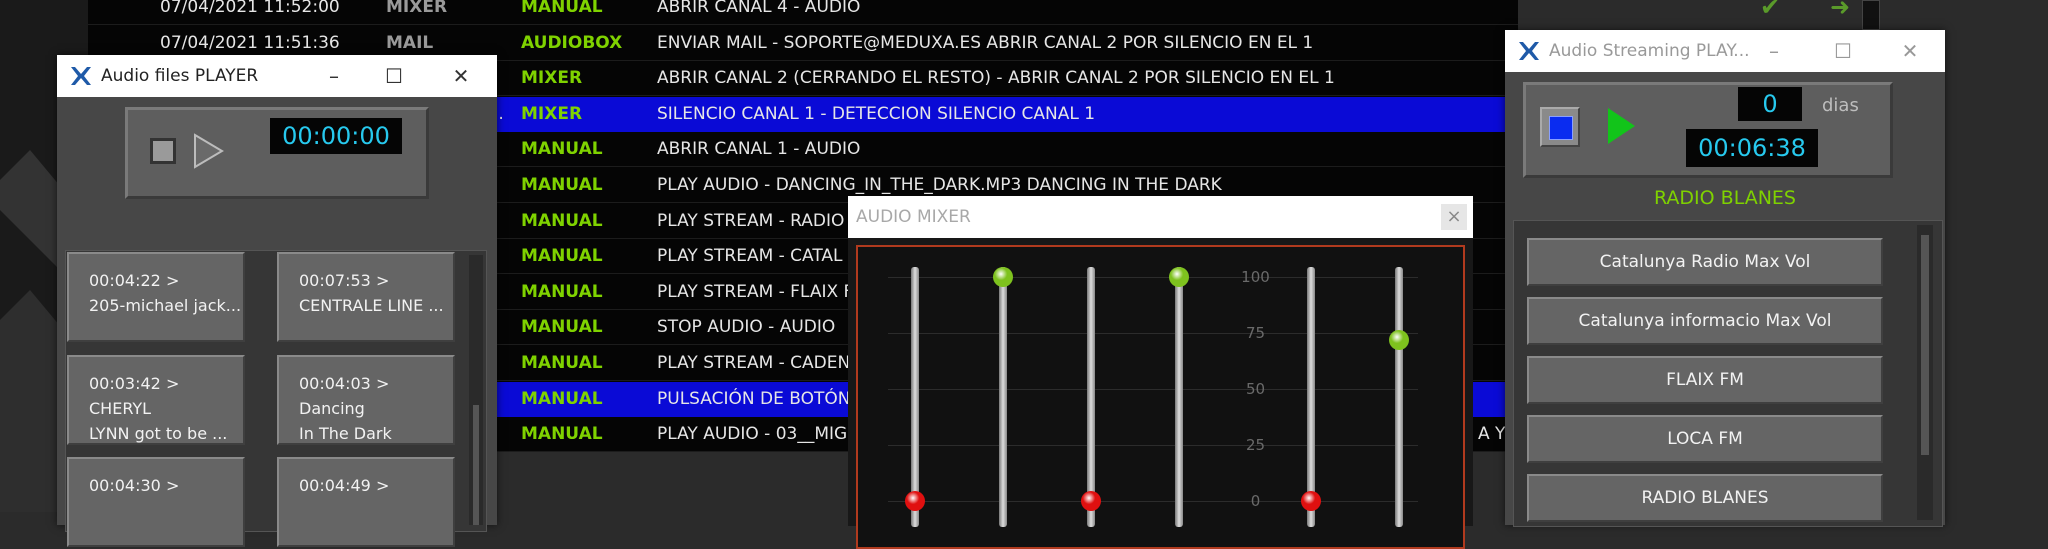 This screenshot has height=549, width=2048. What do you see at coordinates (1705, 439) in the screenshot?
I see `stream-station-button: LOCA FM` at bounding box center [1705, 439].